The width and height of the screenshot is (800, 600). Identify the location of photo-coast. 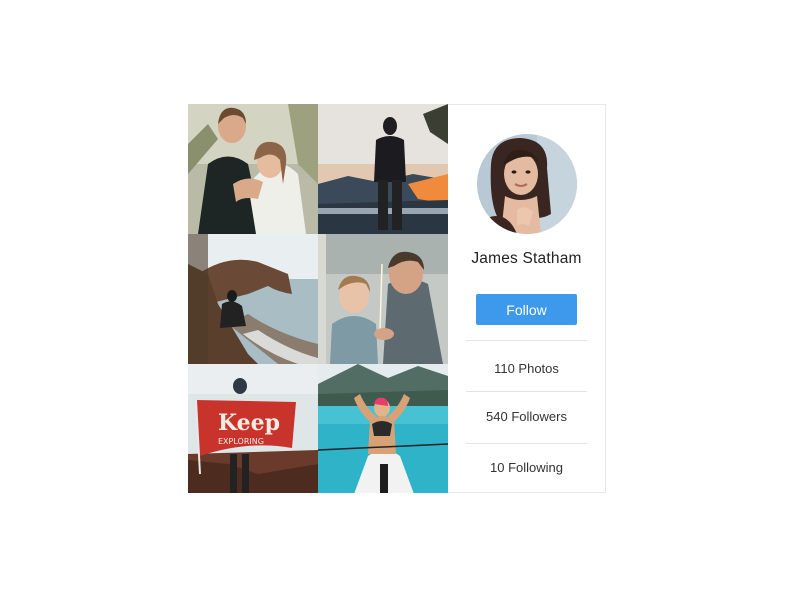
(253, 299).